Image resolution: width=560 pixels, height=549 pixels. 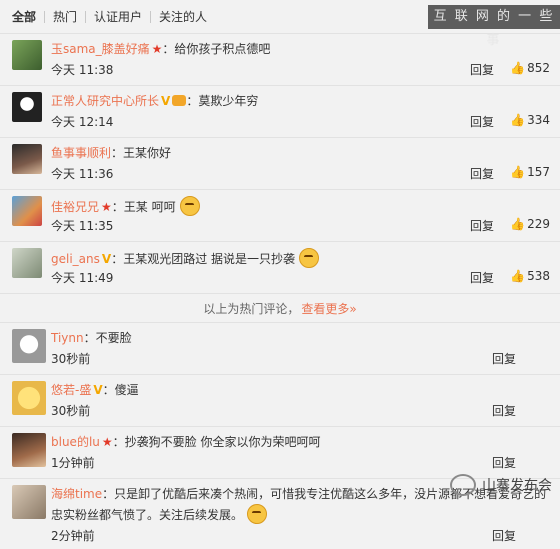 What do you see at coordinates (257, 514) in the screenshot?
I see `smile-emoji-icon` at bounding box center [257, 514].